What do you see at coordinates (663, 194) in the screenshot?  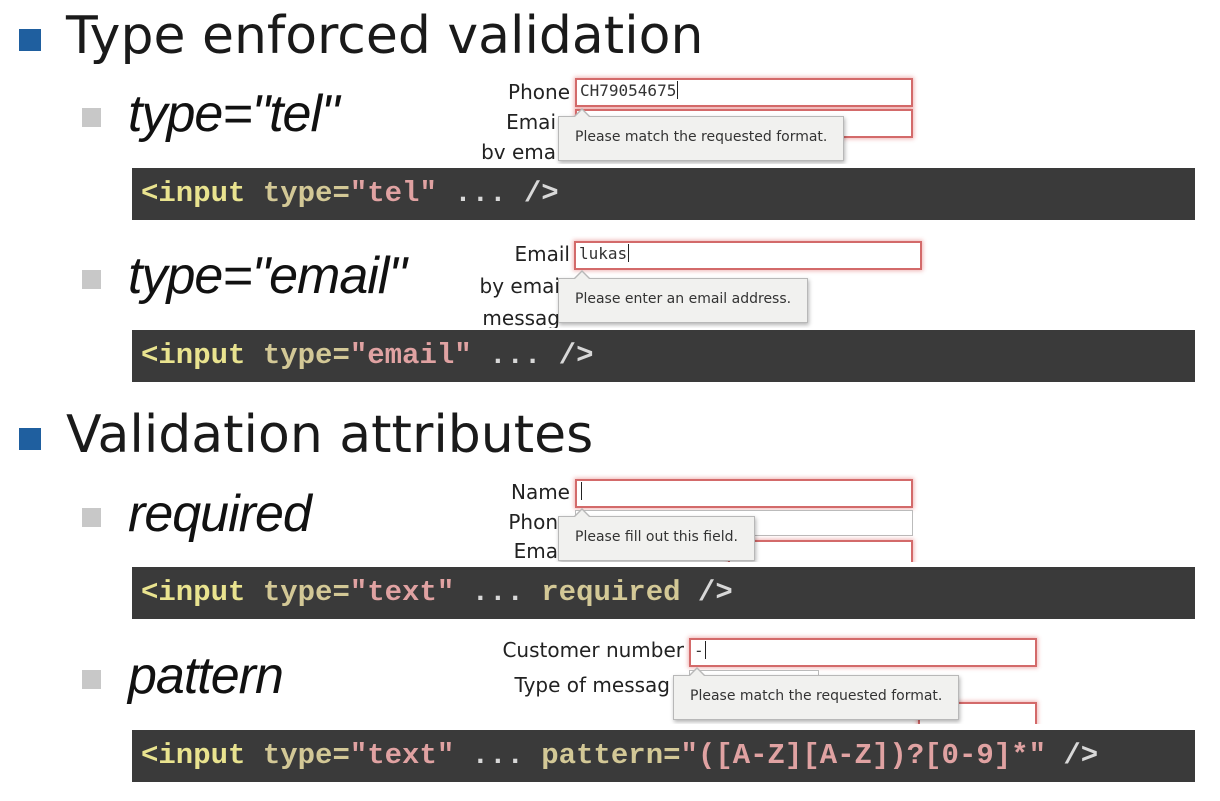 I see `code-snippet: <input type="tel" ... />` at bounding box center [663, 194].